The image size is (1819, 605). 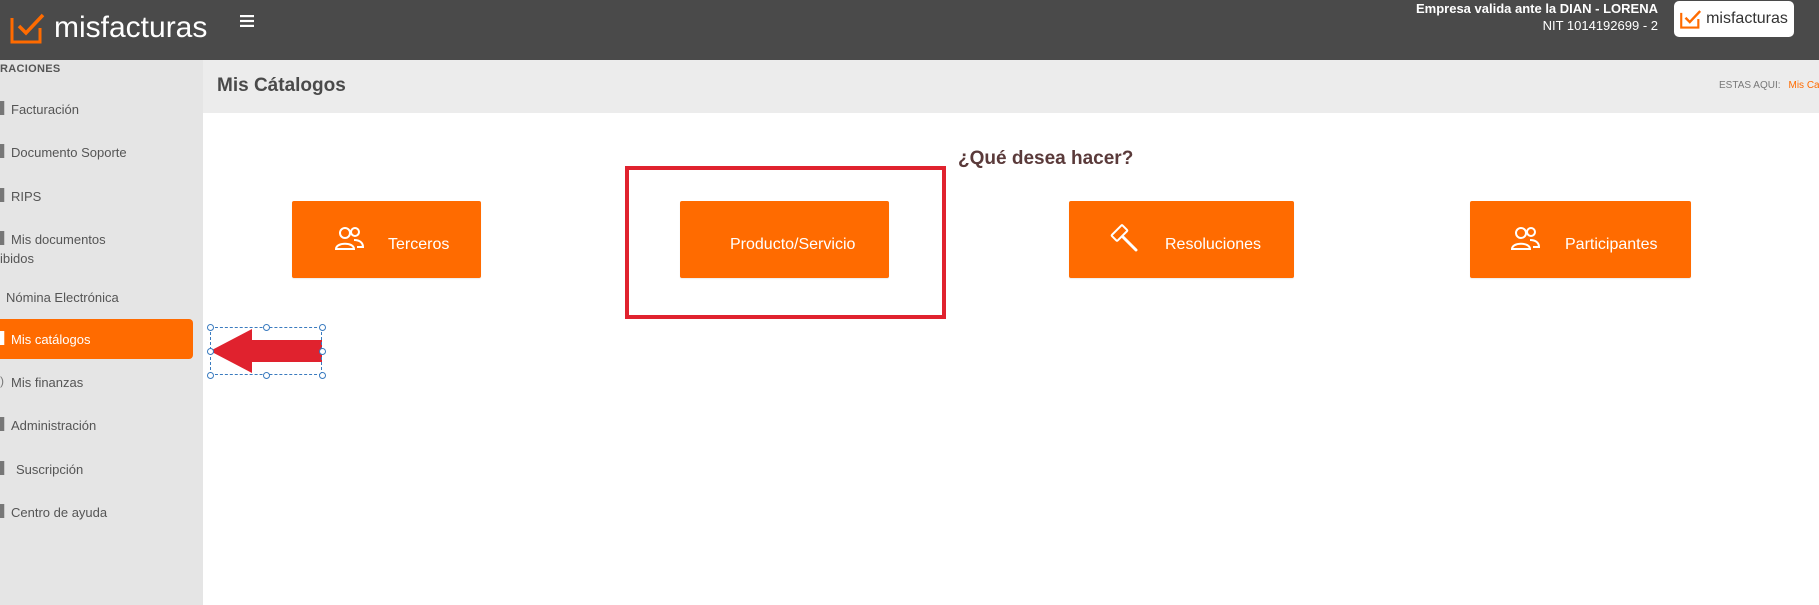 I want to click on admin-icon: ▌, so click(x=3, y=424).